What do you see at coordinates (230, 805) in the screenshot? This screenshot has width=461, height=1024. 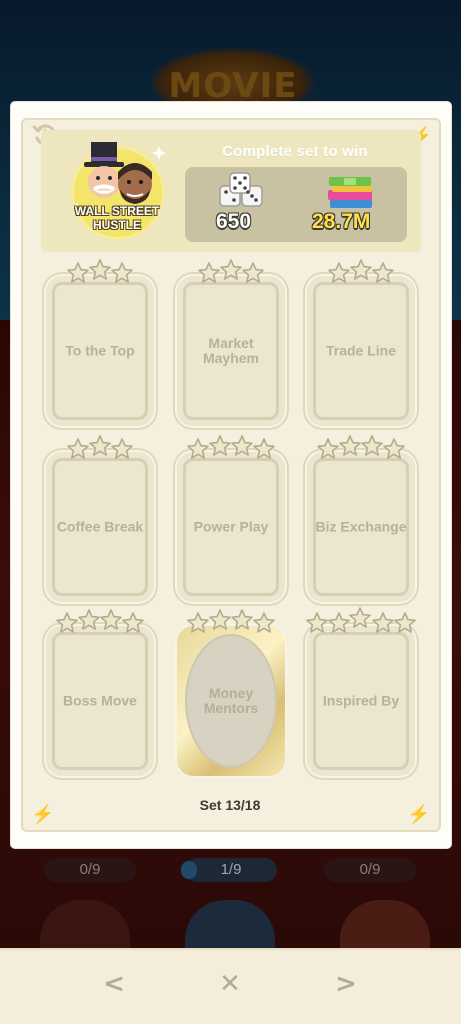 I see `set-number-label: Set 13/18` at bounding box center [230, 805].